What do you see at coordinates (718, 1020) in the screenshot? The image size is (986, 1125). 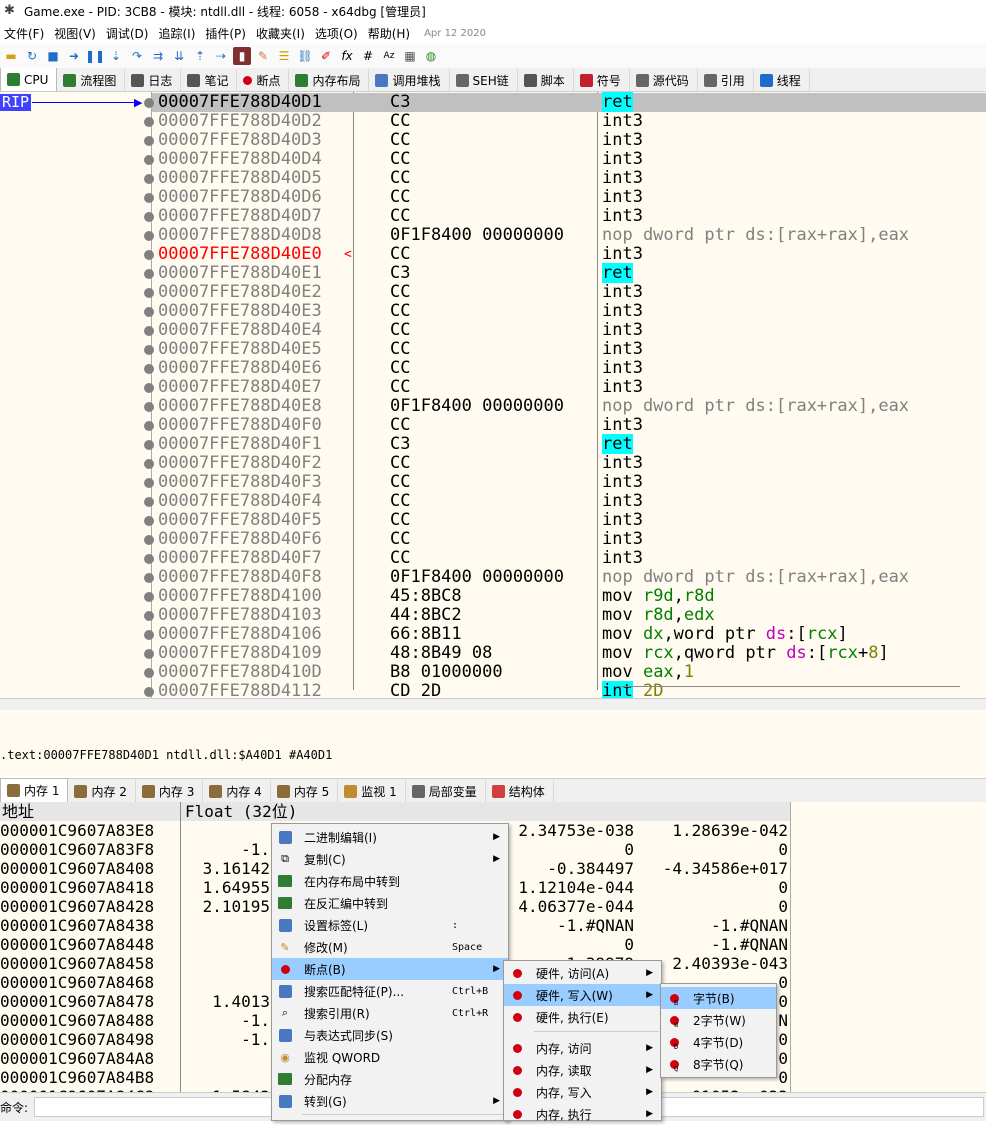 I see `menu-item: 2字节(W) W` at bounding box center [718, 1020].